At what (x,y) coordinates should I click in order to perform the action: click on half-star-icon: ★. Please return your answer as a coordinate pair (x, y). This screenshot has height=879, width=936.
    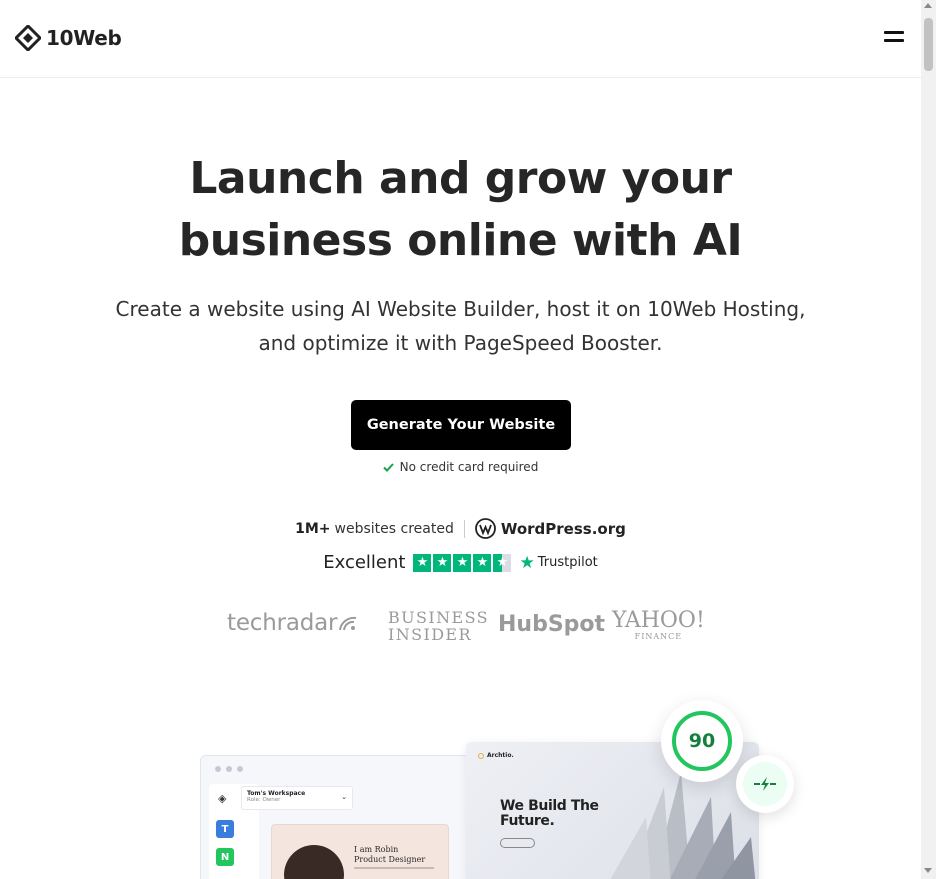
    Looking at the image, I should click on (502, 562).